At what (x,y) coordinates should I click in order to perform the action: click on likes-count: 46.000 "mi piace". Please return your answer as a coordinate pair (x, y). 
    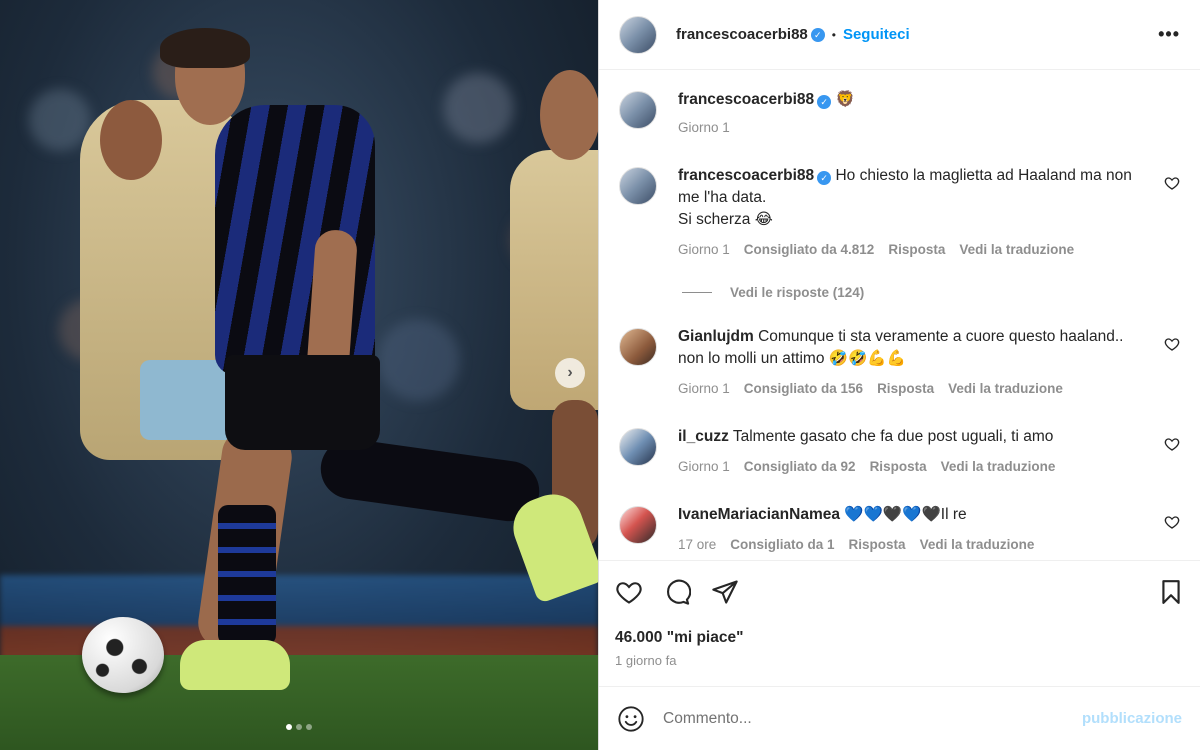
    Looking at the image, I should click on (899, 638).